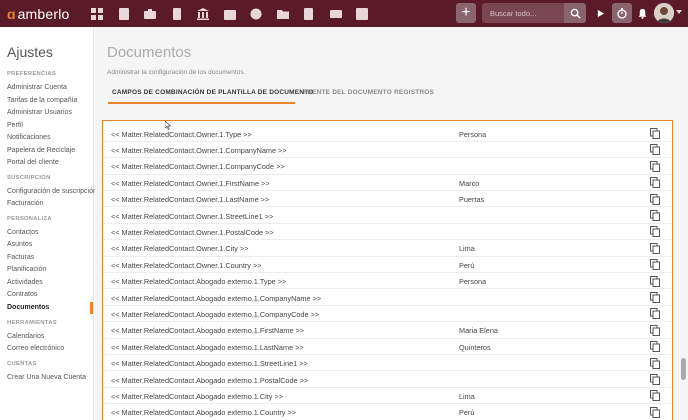 Image resolution: width=688 pixels, height=420 pixels. Describe the element at coordinates (683, 369) in the screenshot. I see `scrollbar-thumb` at that location.